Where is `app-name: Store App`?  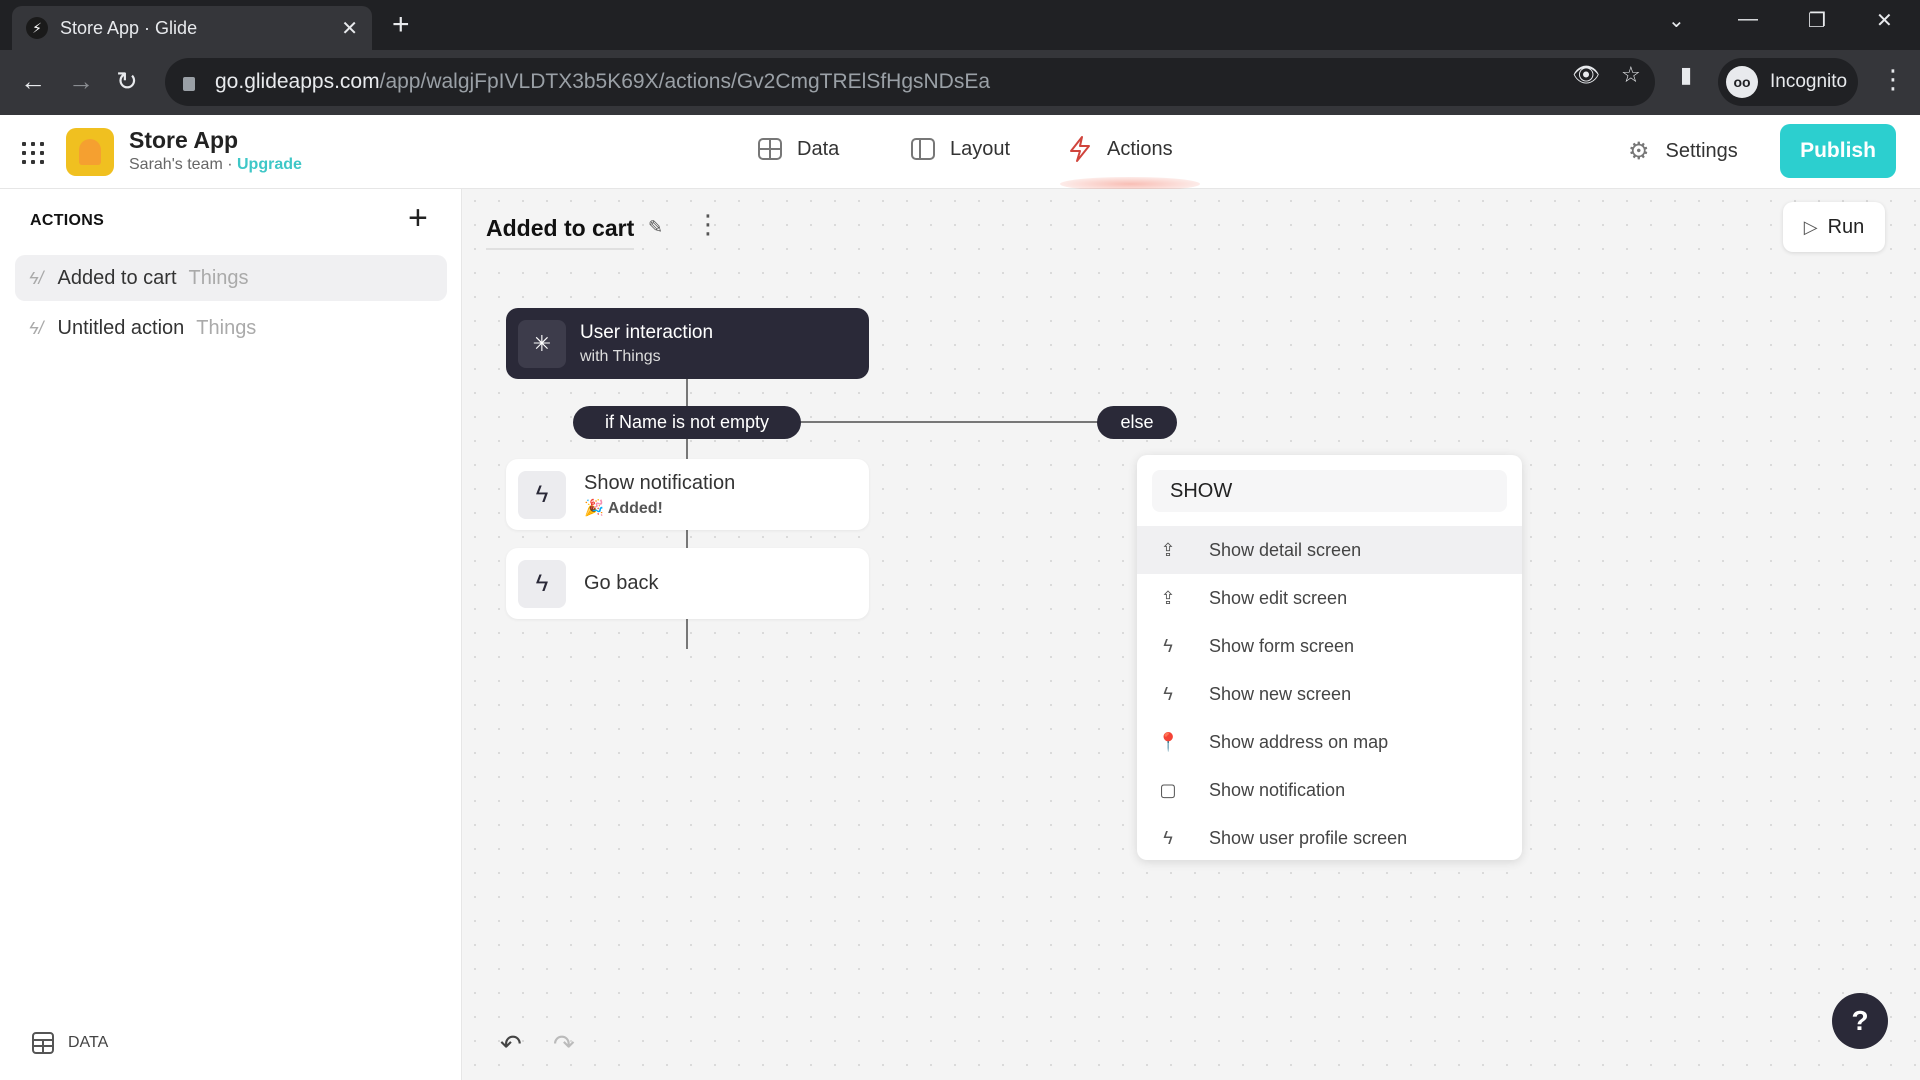
app-name: Store App is located at coordinates (184, 140).